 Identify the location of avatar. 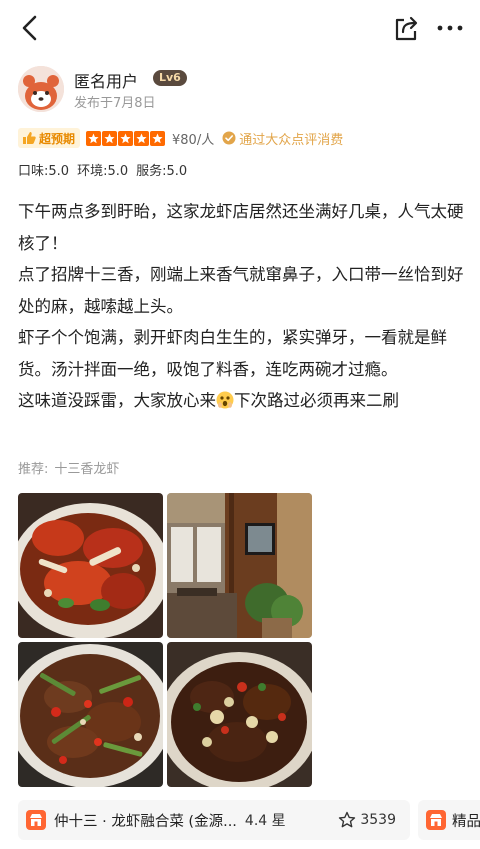
(41, 89).